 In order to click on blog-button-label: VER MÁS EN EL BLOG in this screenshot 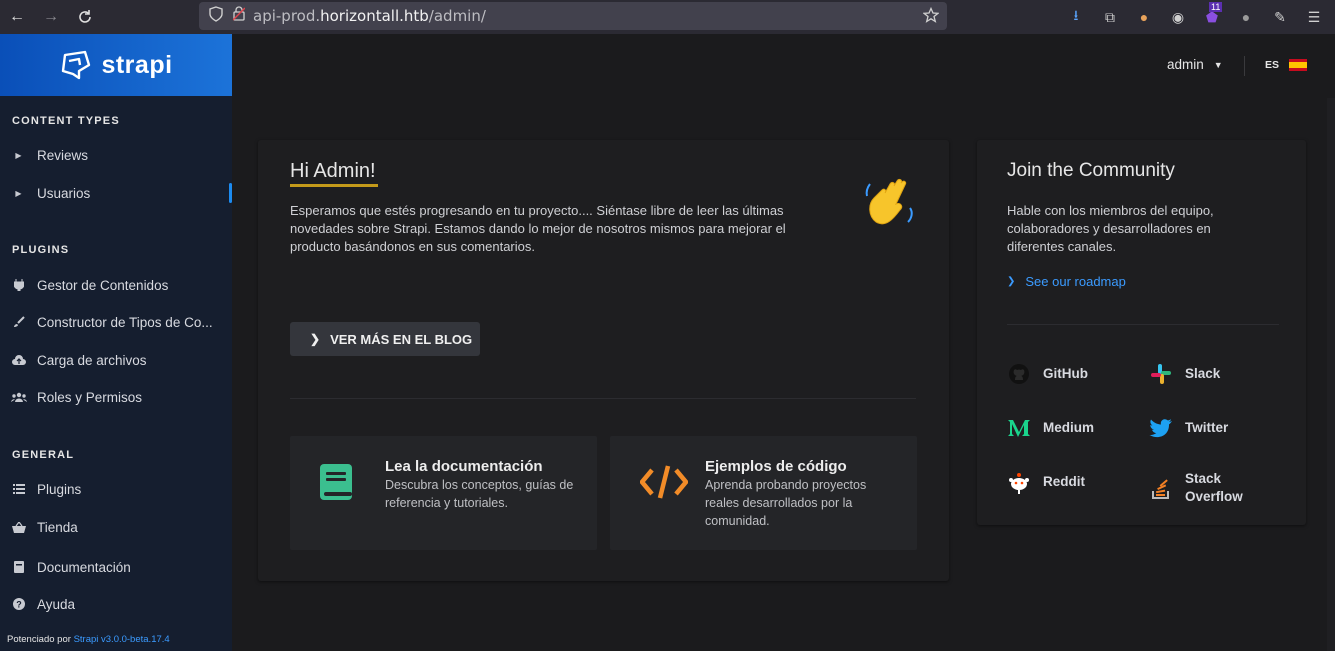, I will do `click(401, 339)`.